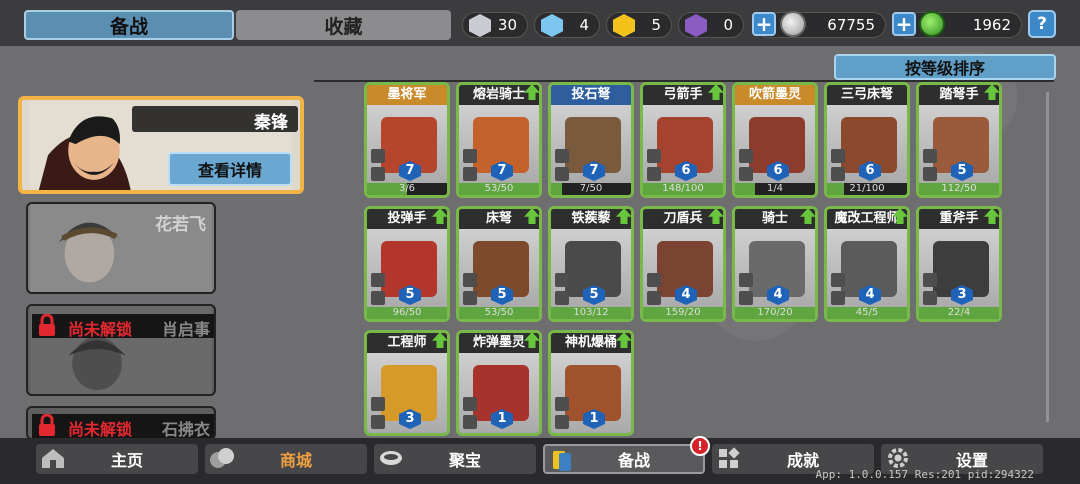 Image resolution: width=1080 pixels, height=484 pixels. I want to click on unit-card: 骑士 4 170/20, so click(775, 264).